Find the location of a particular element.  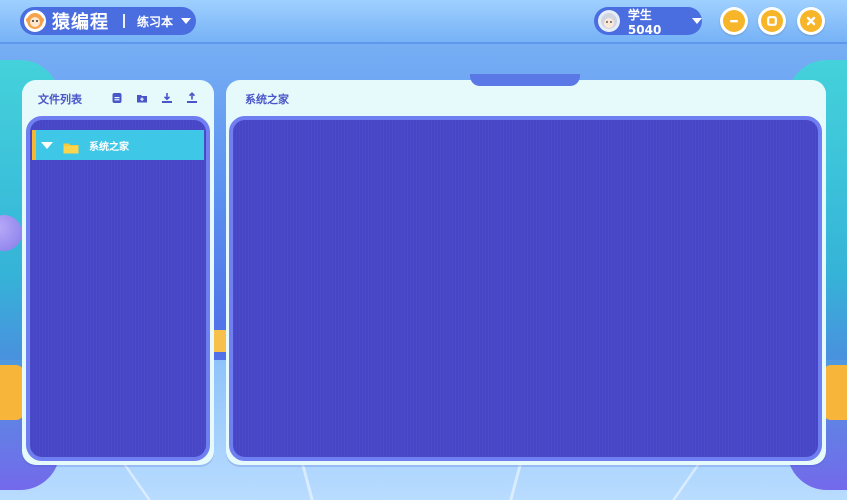

file-tree is located at coordinates (118, 288).